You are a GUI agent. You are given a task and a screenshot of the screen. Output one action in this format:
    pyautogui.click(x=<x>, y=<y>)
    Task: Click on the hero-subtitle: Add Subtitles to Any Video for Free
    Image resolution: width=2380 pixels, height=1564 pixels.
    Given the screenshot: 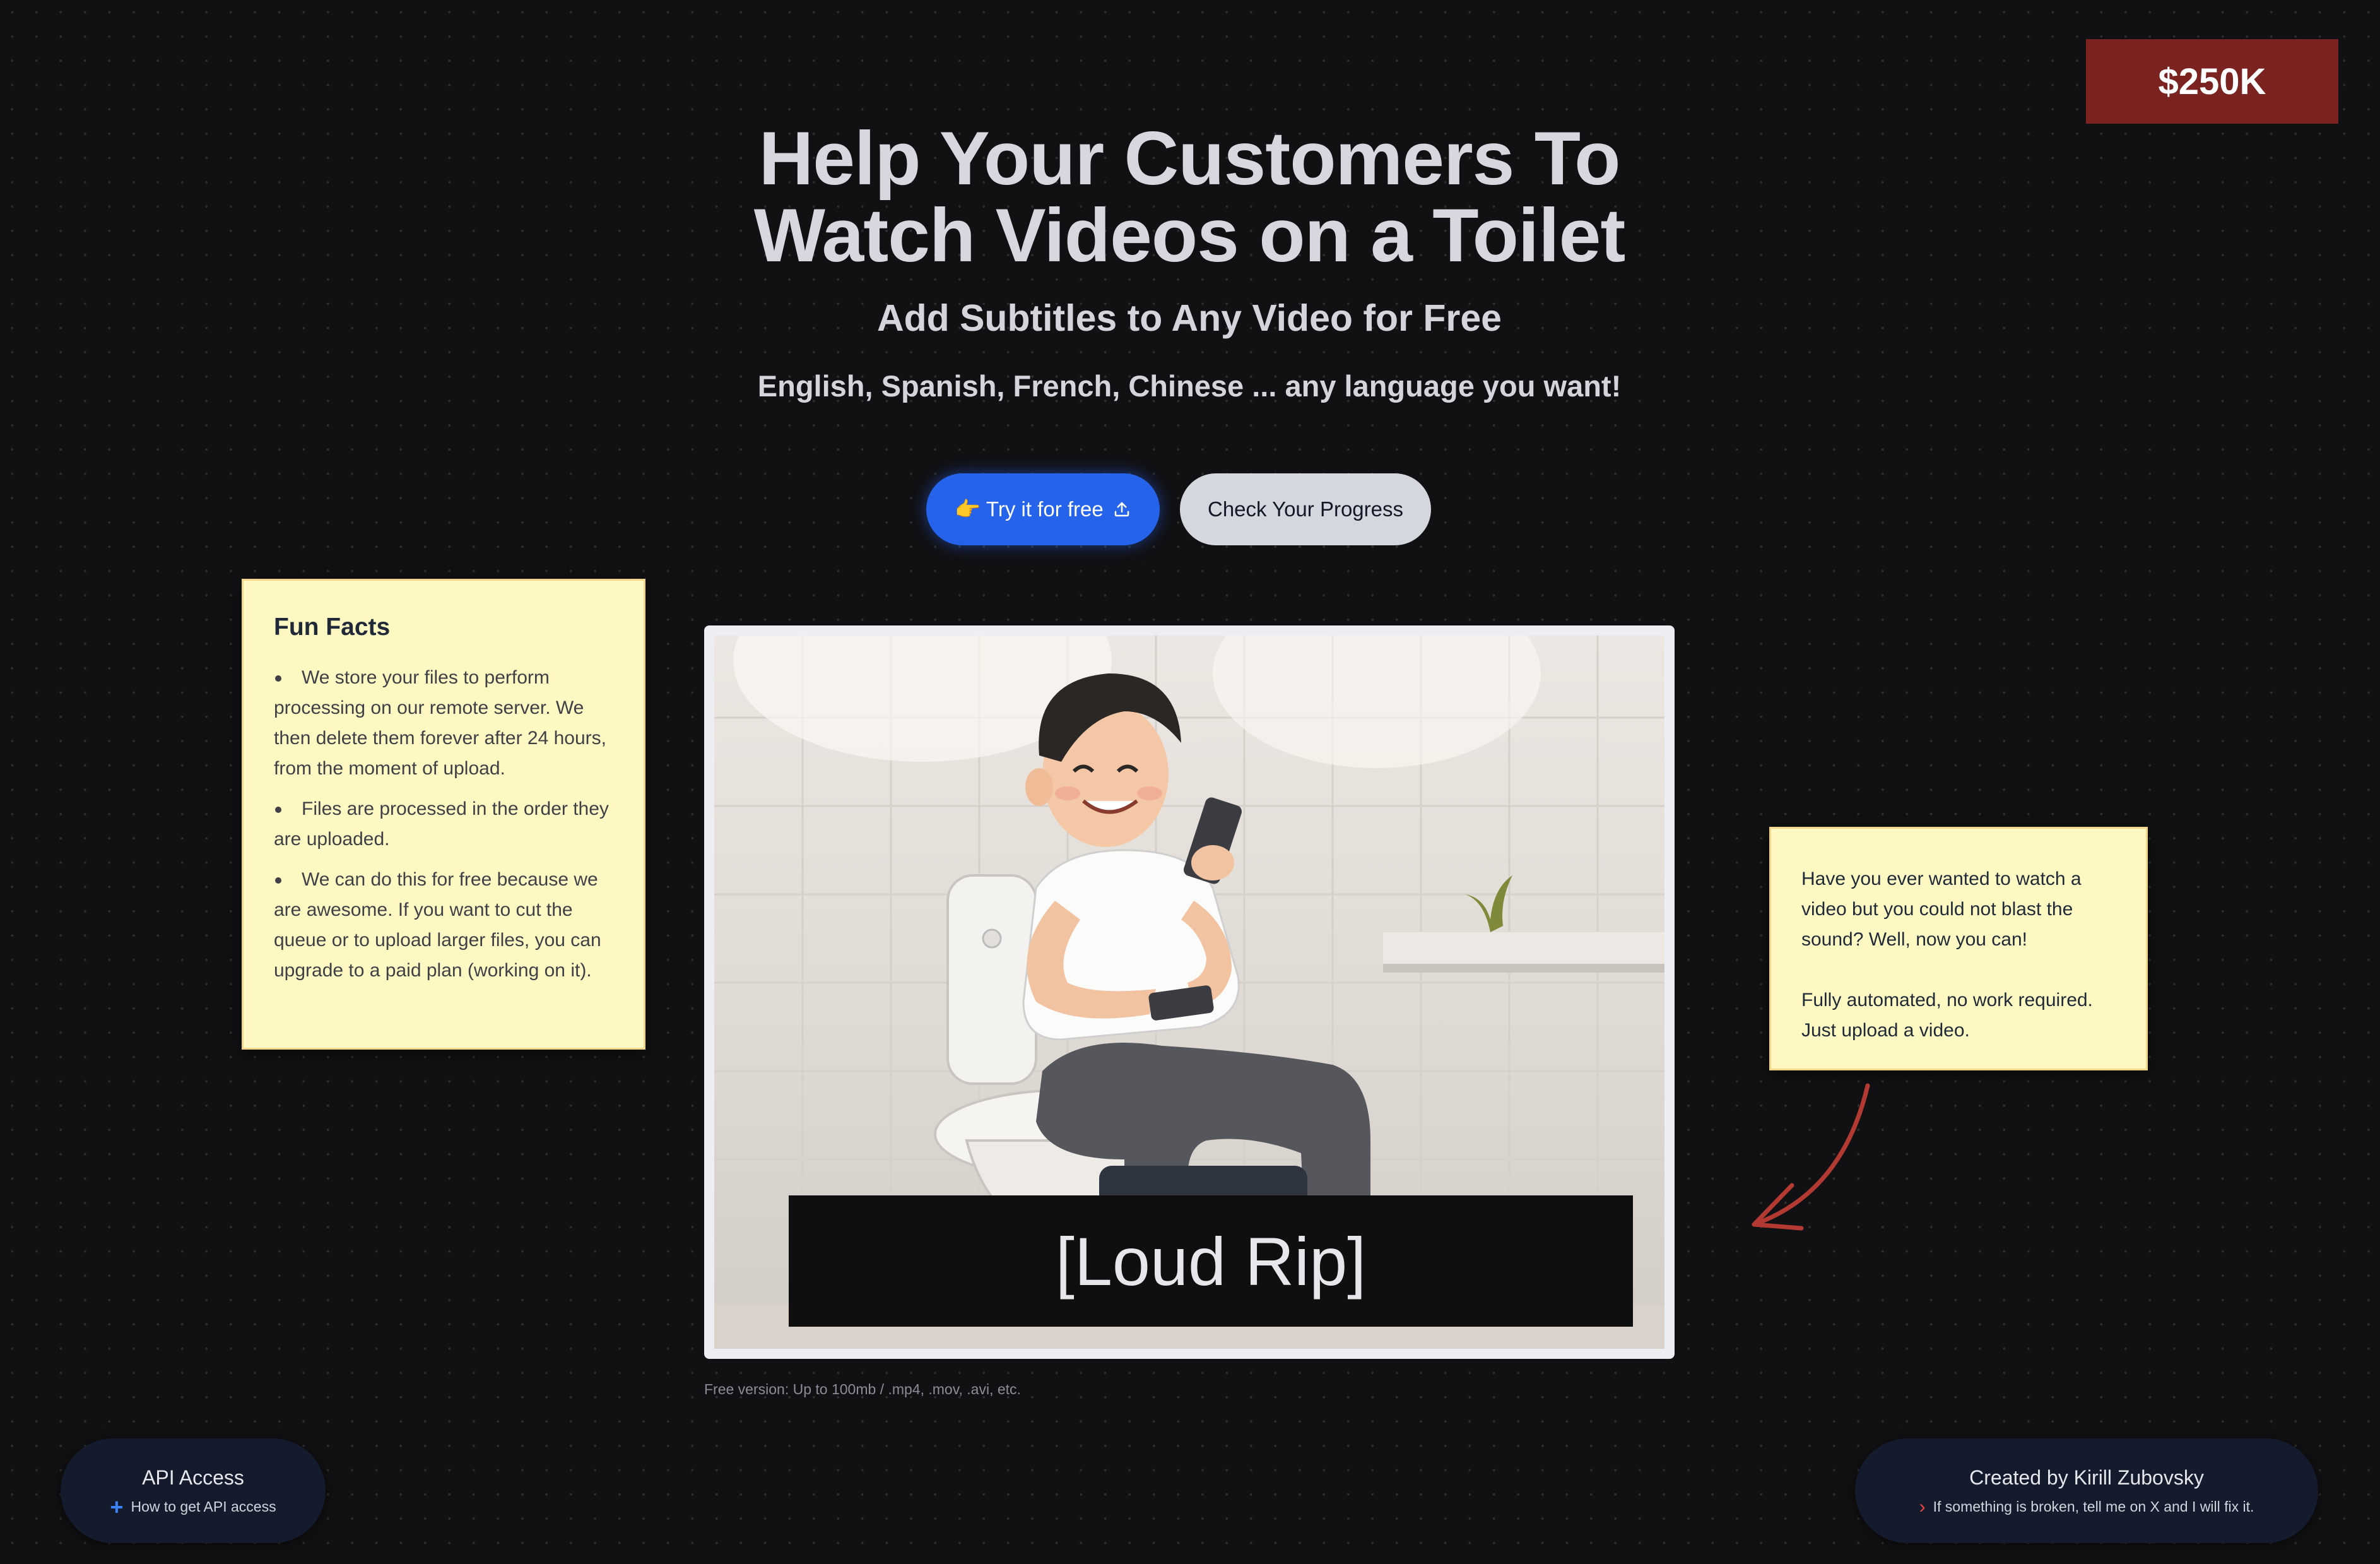 What is the action you would take?
    pyautogui.click(x=1189, y=318)
    